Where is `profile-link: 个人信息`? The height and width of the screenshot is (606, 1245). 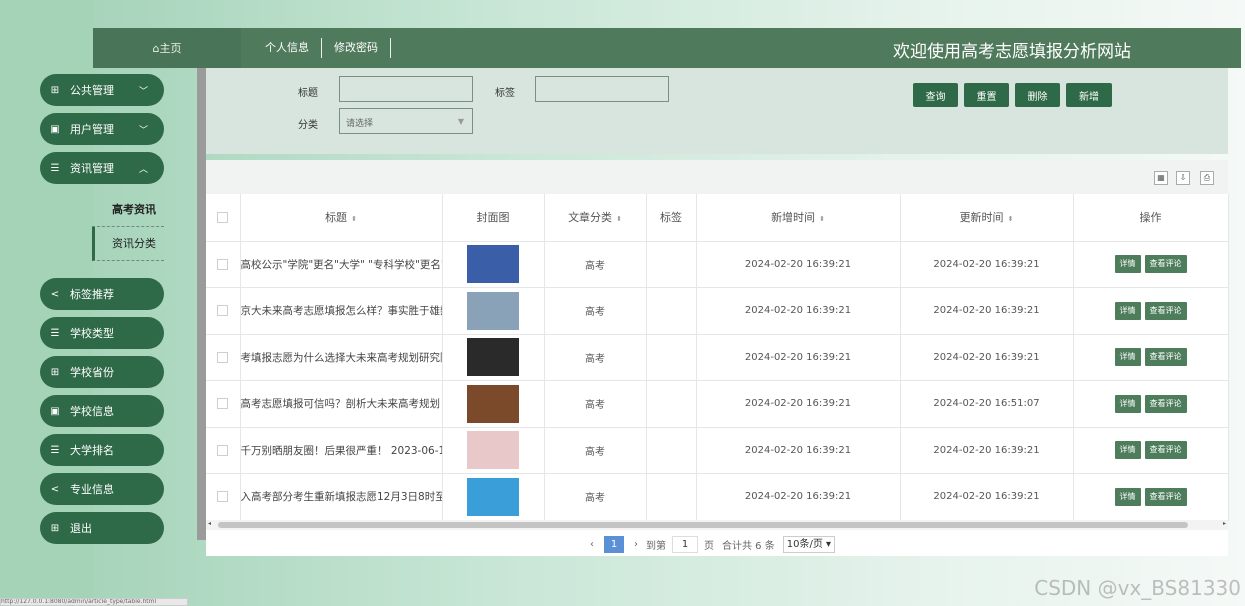
profile-link: 个人信息 is located at coordinates (287, 48).